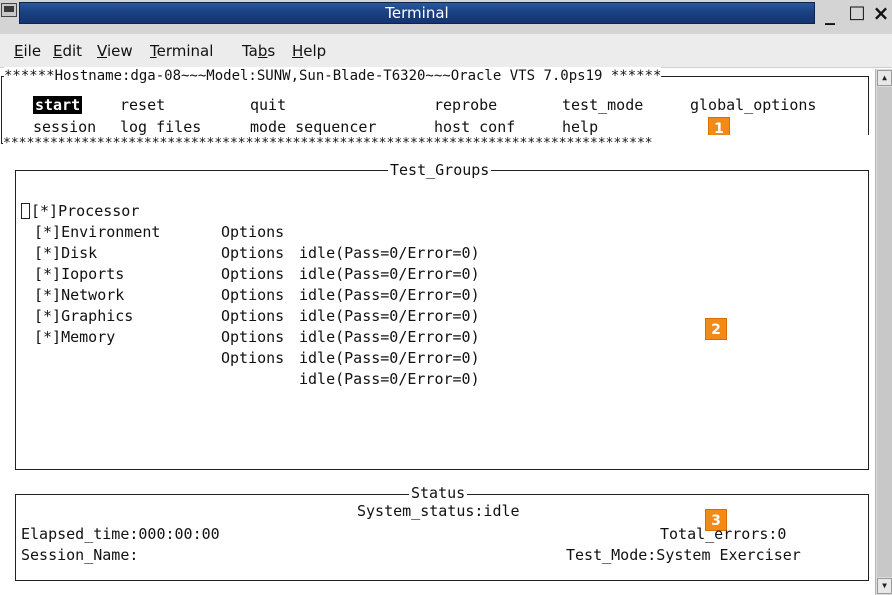 The width and height of the screenshot is (892, 595). Describe the element at coordinates (474, 127) in the screenshot. I see `menu-option-host-conf: host_conf` at that location.